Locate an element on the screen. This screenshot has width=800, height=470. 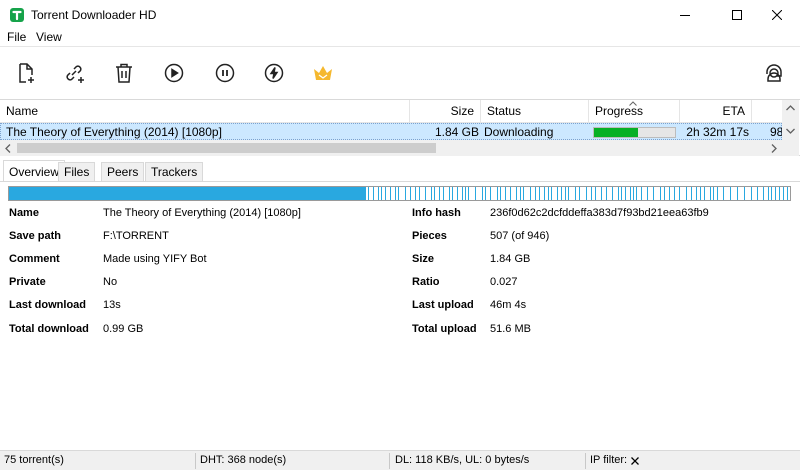
column-header-progress-label: Progress is located at coordinates (619, 111).